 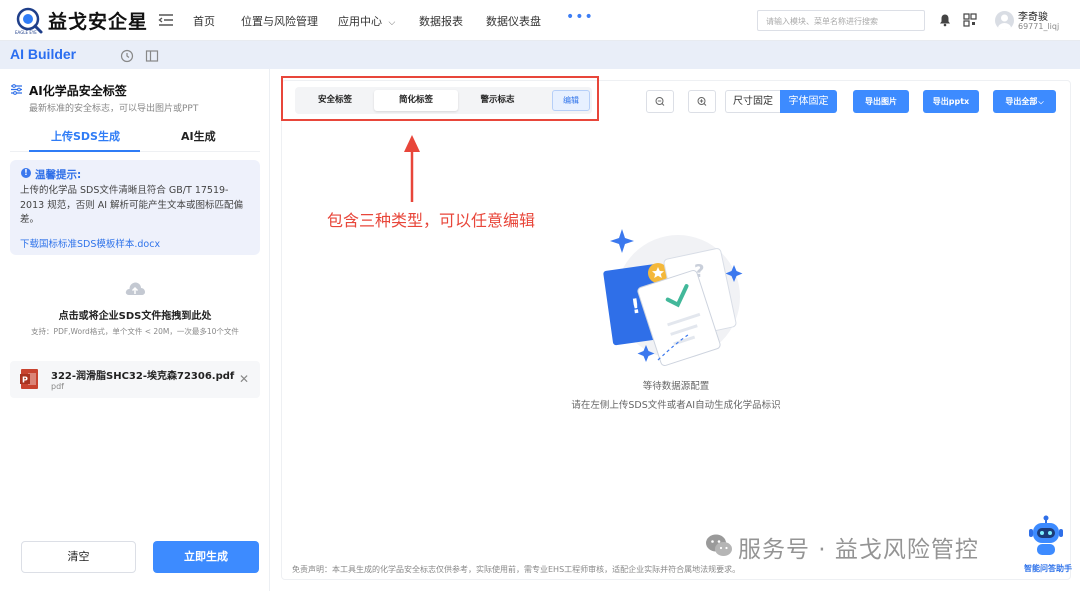 I want to click on nav-data-report: 数据报表, so click(x=441, y=21).